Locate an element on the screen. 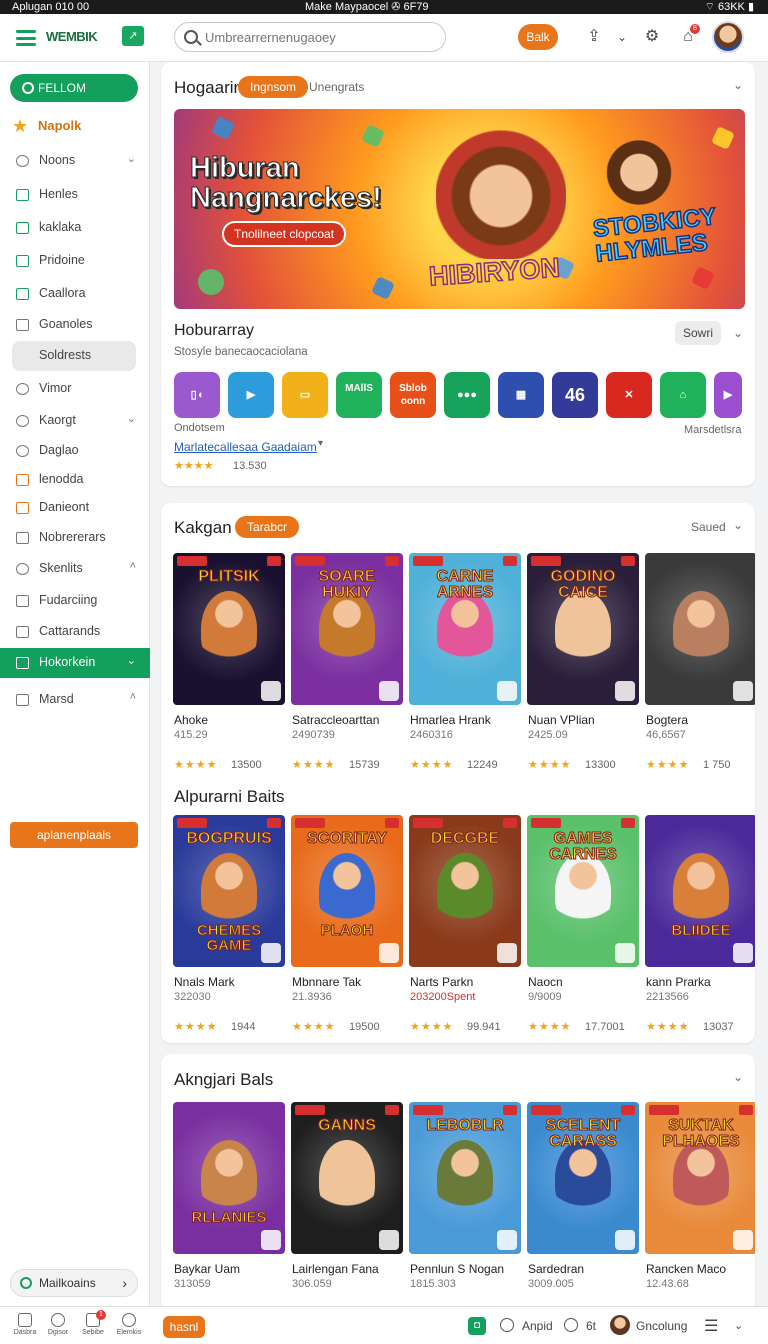  game-card: SCORITAY PLAOH Mbnnare Tak 21.3936 ★★★★ 19500 is located at coordinates (347, 926).